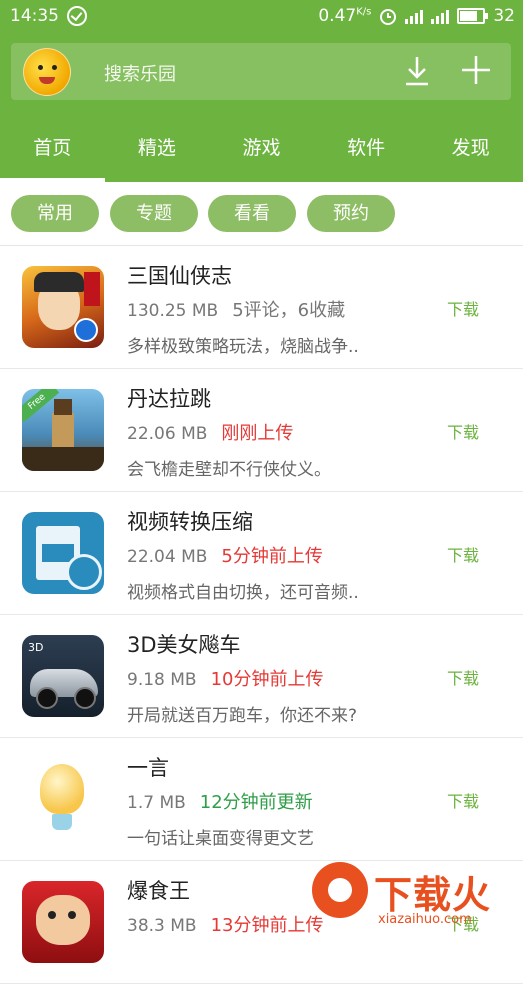  I want to click on filter-chips: 常用 专题 看看 预约, so click(261, 214).